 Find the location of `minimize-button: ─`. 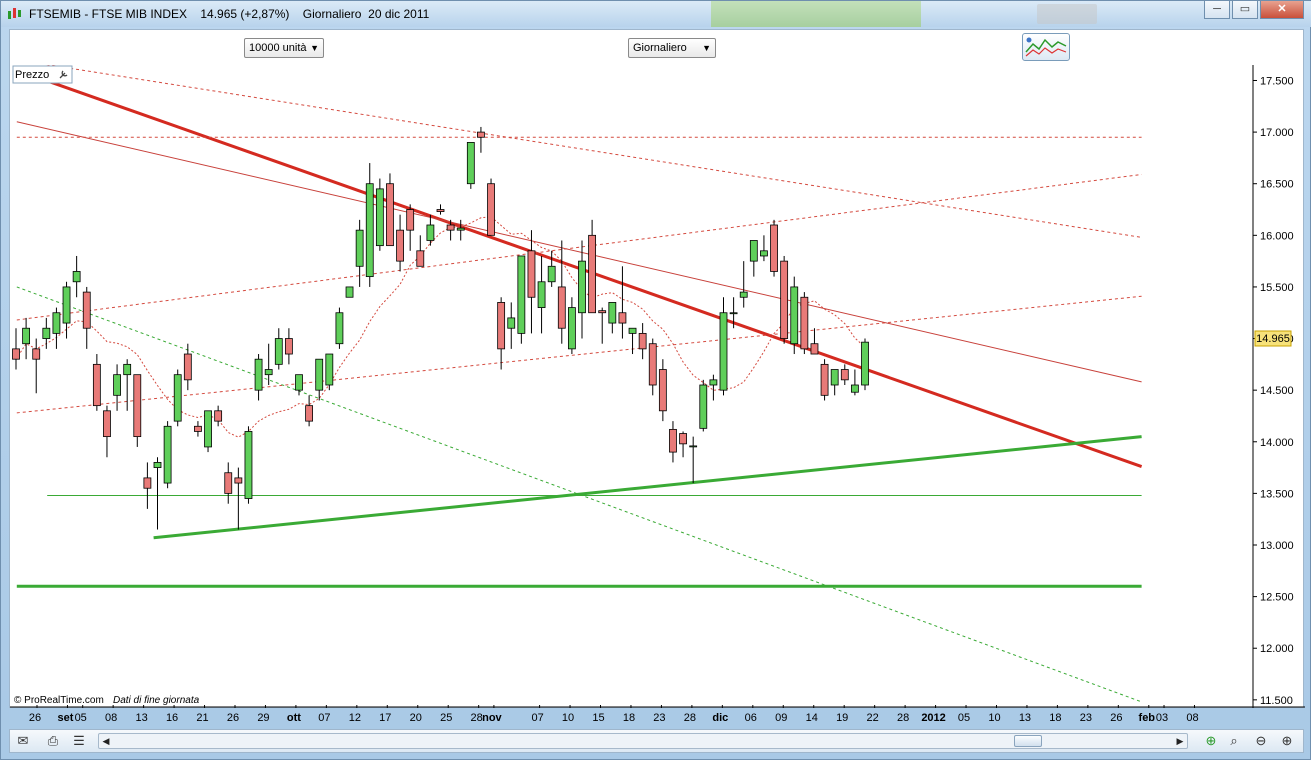

minimize-button: ─ is located at coordinates (1217, 10).